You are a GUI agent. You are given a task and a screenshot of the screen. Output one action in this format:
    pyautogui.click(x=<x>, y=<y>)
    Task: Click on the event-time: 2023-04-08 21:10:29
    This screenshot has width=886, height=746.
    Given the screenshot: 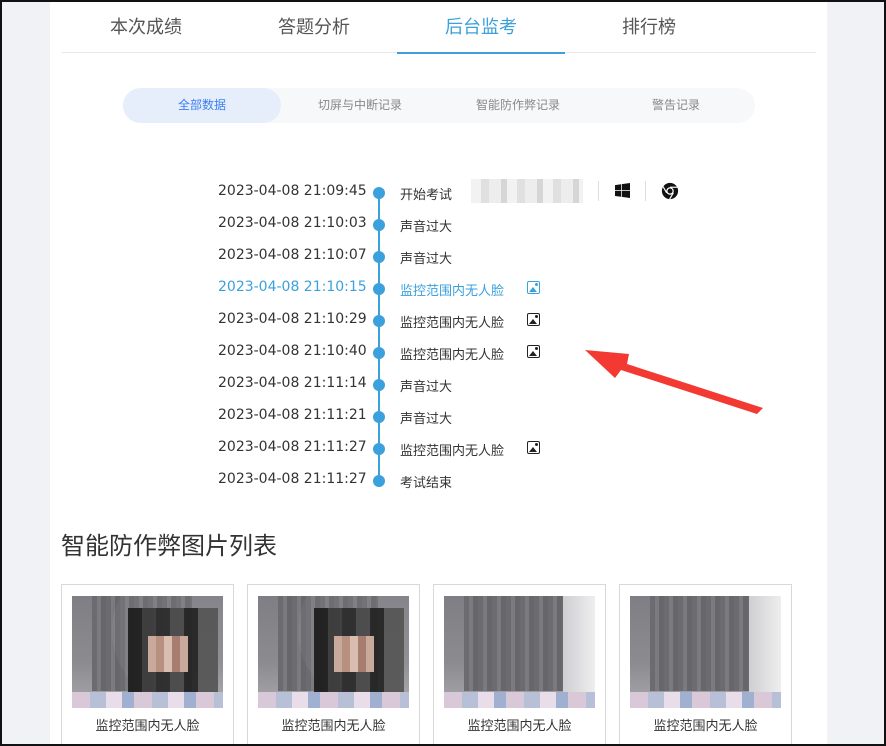 What is the action you would take?
    pyautogui.click(x=292, y=319)
    